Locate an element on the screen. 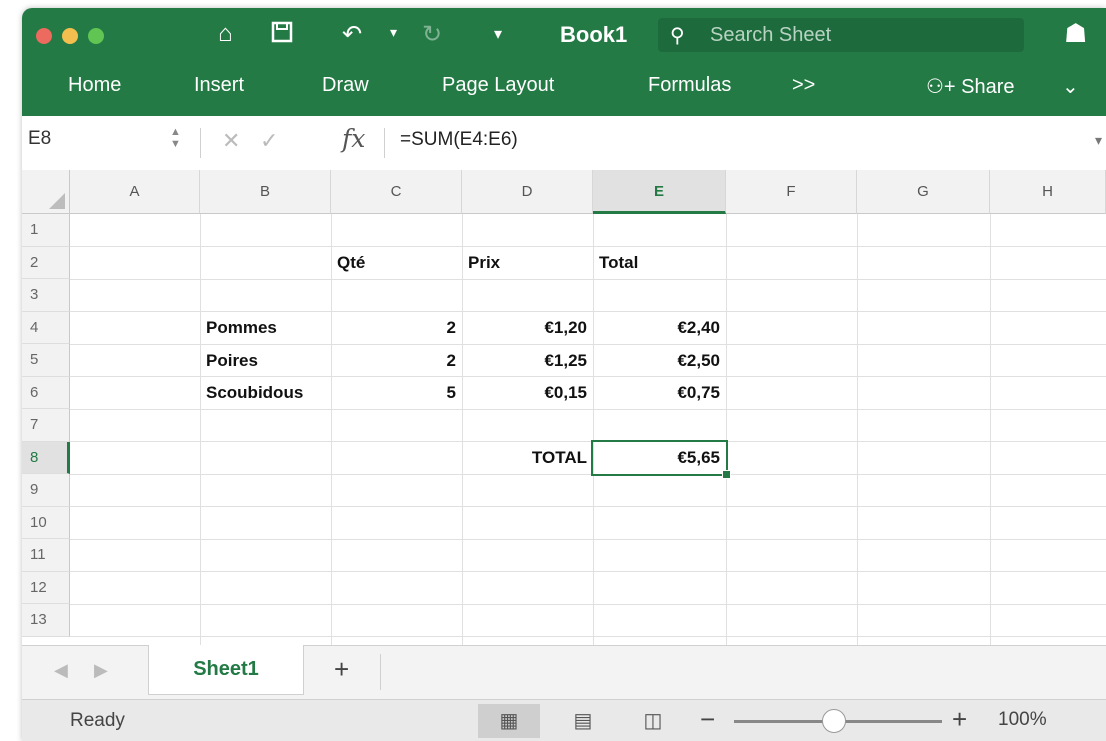 Image resolution: width=1106 pixels, height=741 pixels. minimize-window-dot is located at coordinates (70, 36).